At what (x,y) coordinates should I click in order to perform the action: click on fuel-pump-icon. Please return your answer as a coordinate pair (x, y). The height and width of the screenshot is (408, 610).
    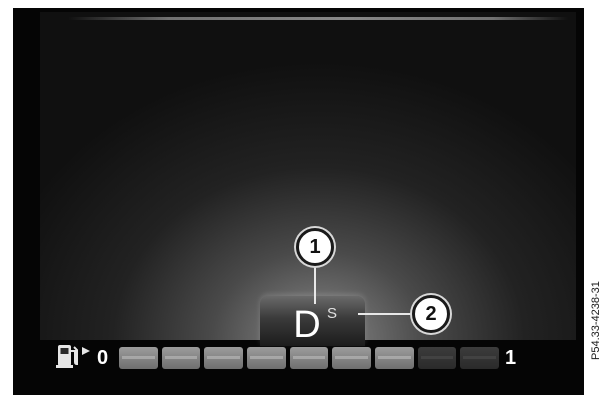
    Looking at the image, I should click on (67, 356).